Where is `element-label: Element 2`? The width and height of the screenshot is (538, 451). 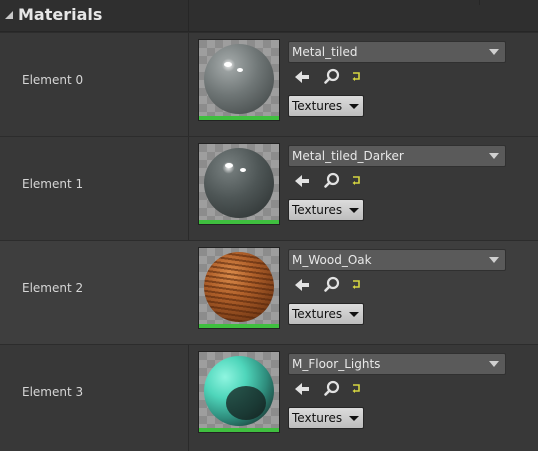
element-label: Element 2 is located at coordinates (53, 288).